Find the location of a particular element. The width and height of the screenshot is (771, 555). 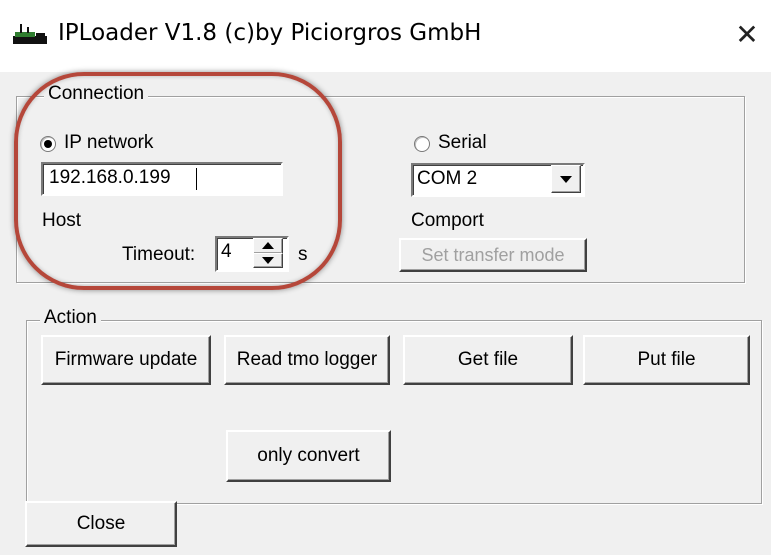

spin-up-button is located at coordinates (268, 246).